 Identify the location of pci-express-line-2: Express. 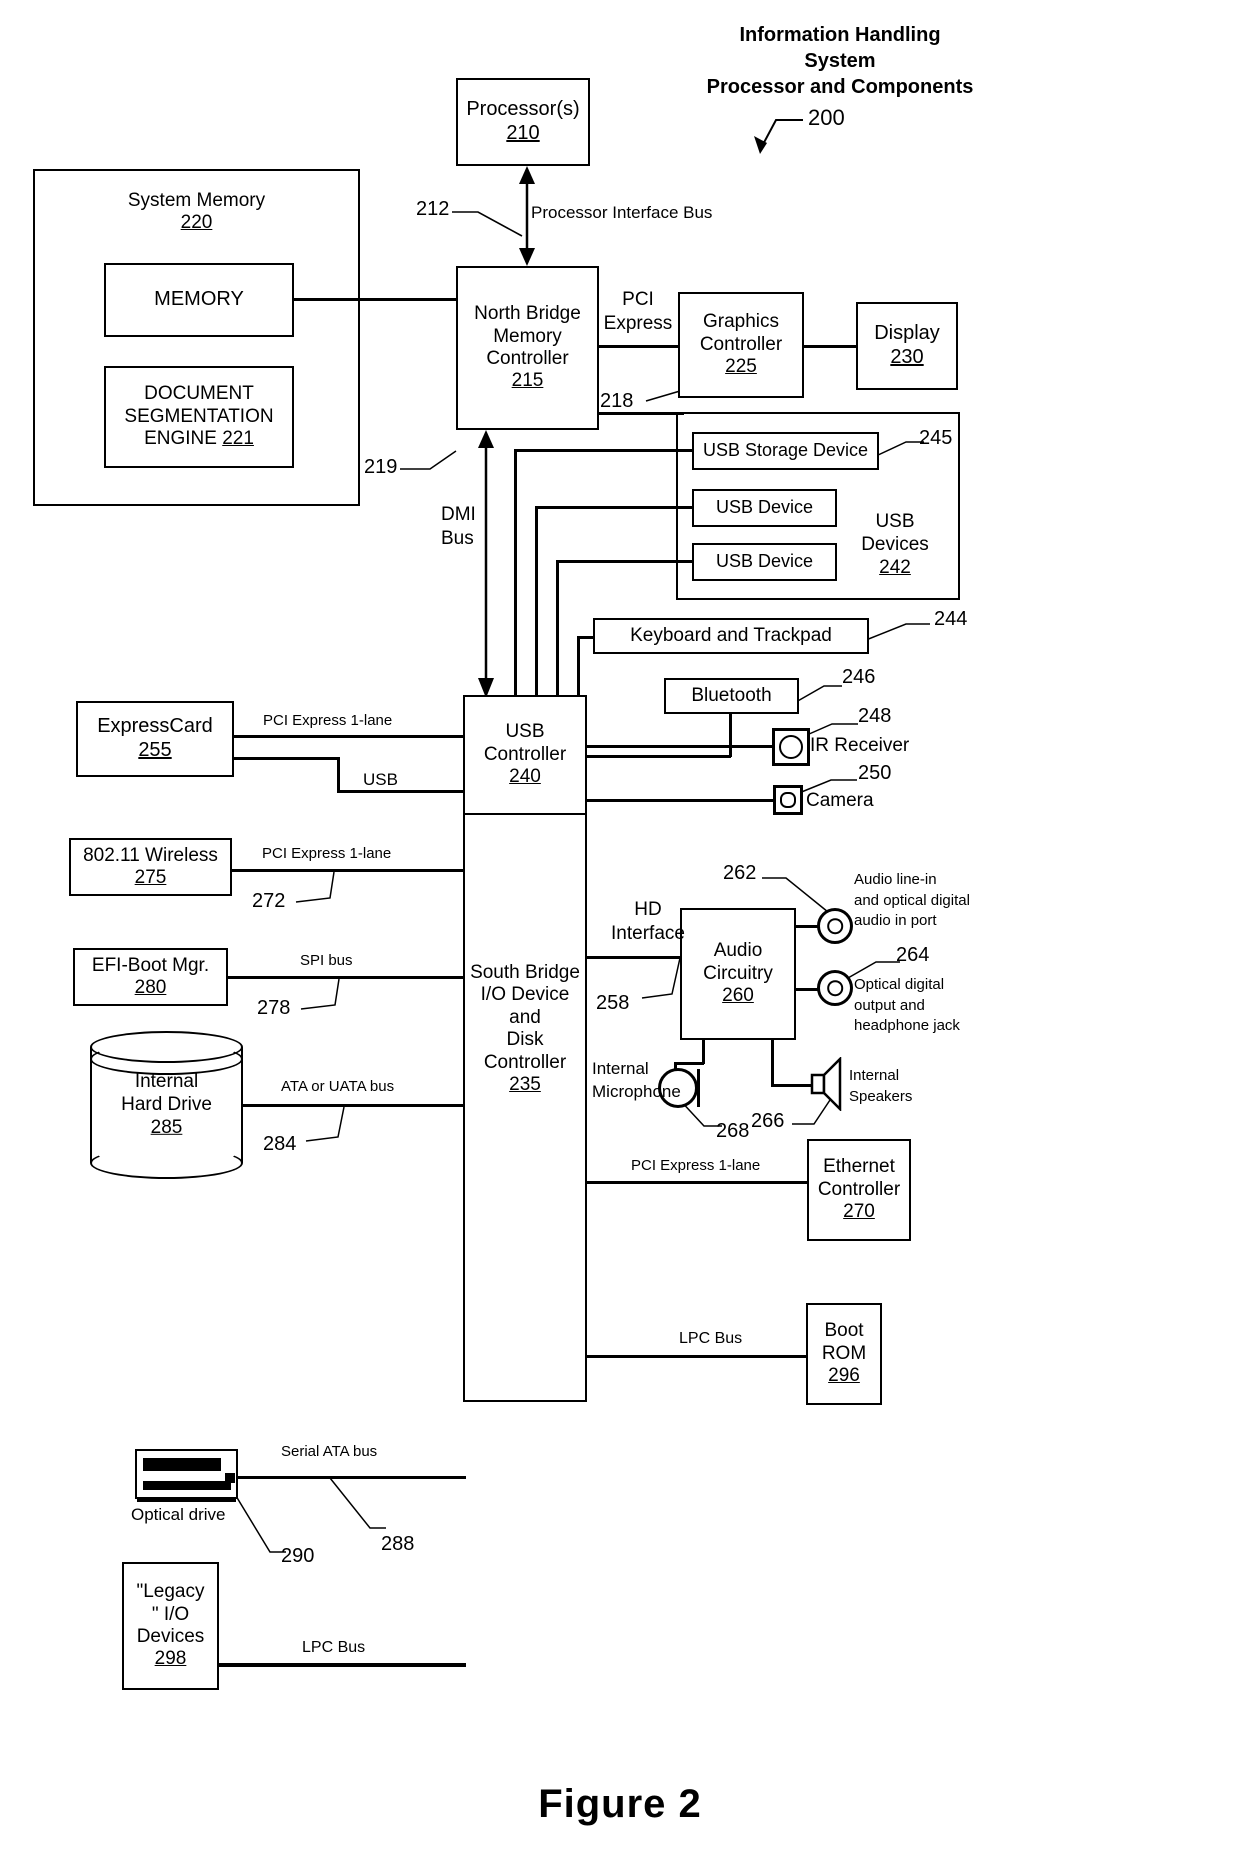
(638, 323).